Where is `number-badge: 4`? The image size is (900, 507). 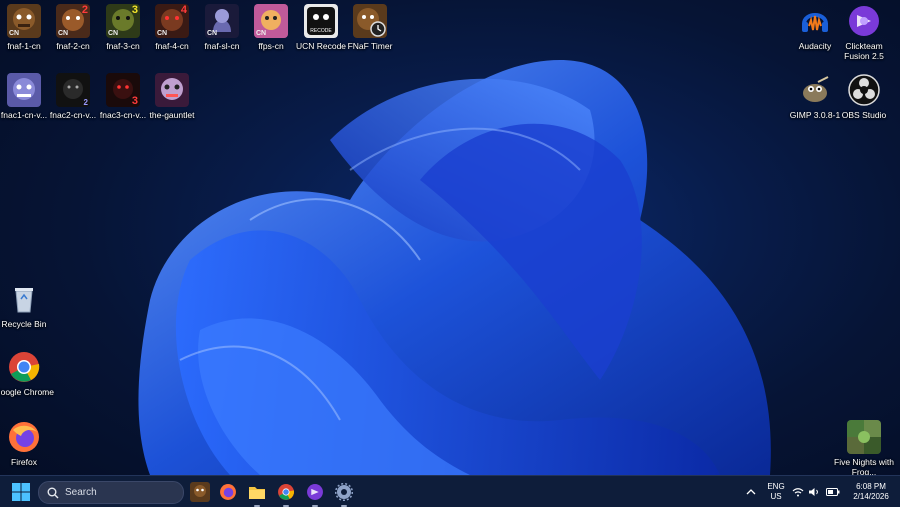 number-badge: 4 is located at coordinates (183, 10).